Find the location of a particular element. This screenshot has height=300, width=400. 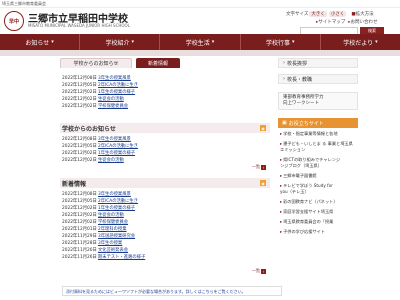

sidebar-link: ▸家庭学習支援サイト埼玉県 is located at coordinates (319, 211).